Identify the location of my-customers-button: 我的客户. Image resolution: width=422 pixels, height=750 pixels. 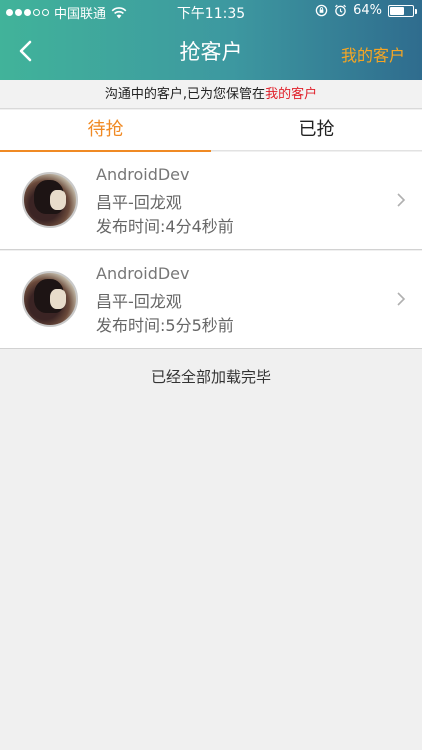
(373, 54).